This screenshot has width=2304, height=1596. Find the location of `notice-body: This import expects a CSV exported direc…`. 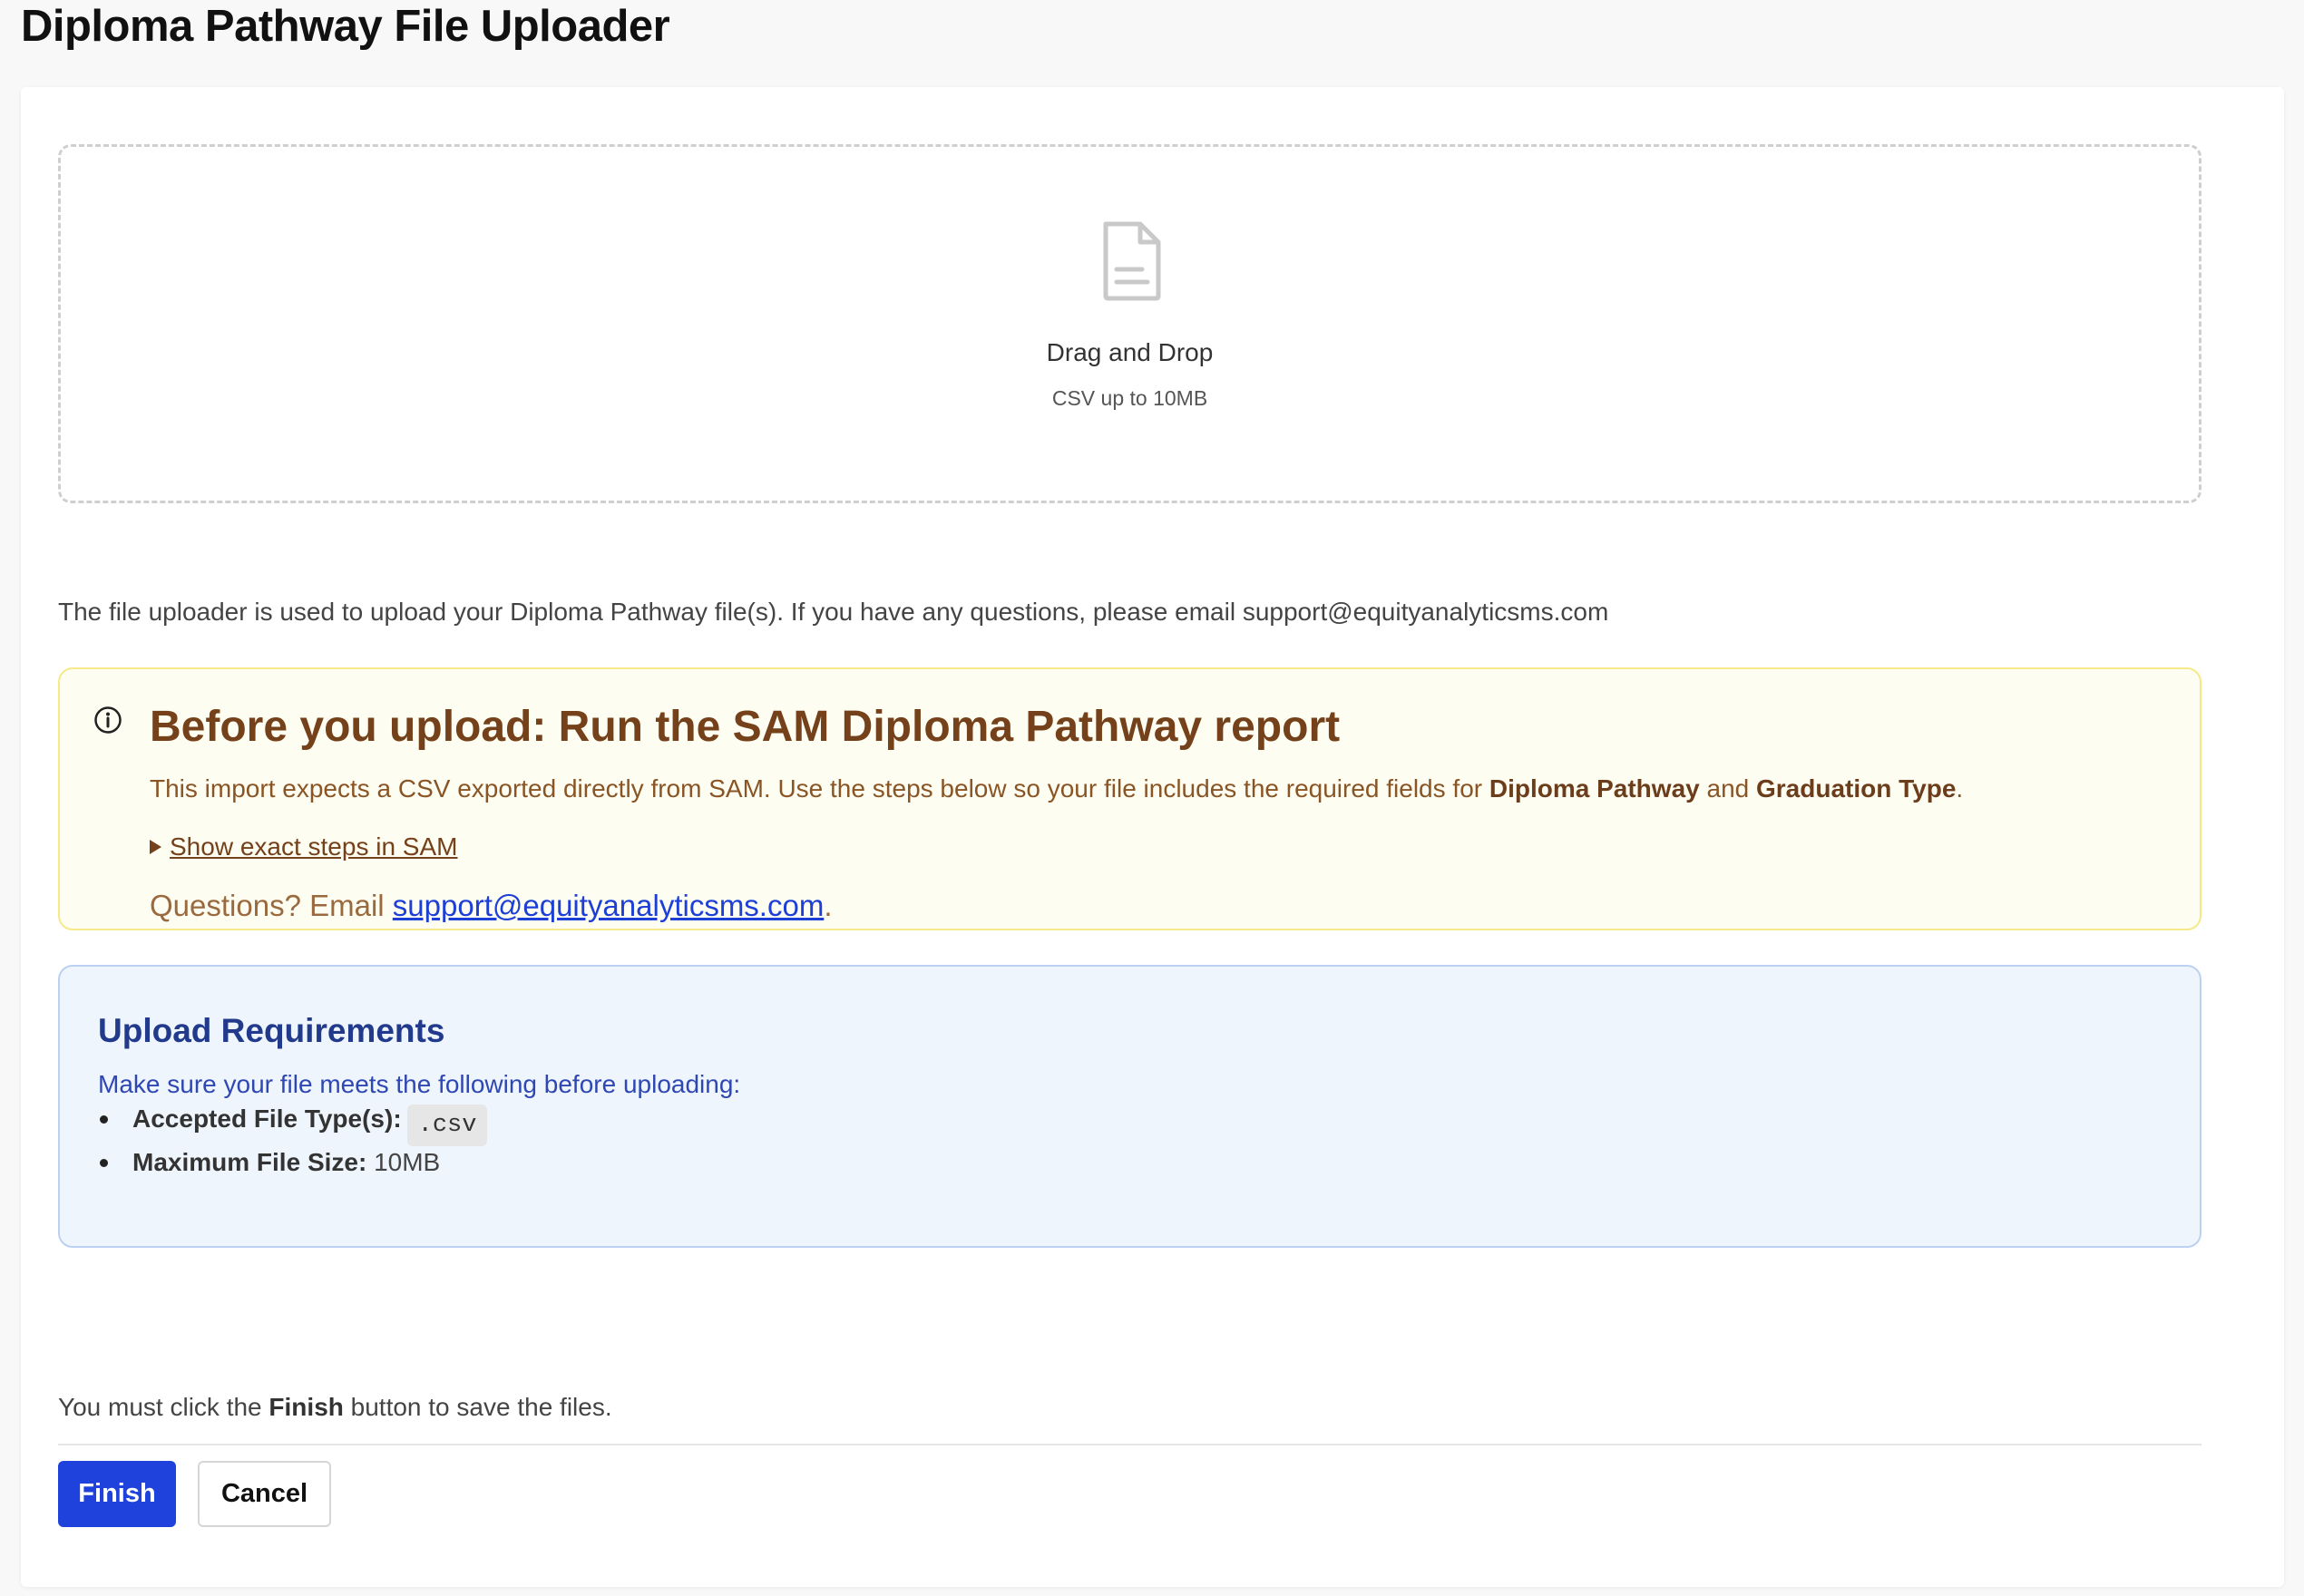

notice-body: This import expects a CSV exported direc… is located at coordinates (1056, 789).